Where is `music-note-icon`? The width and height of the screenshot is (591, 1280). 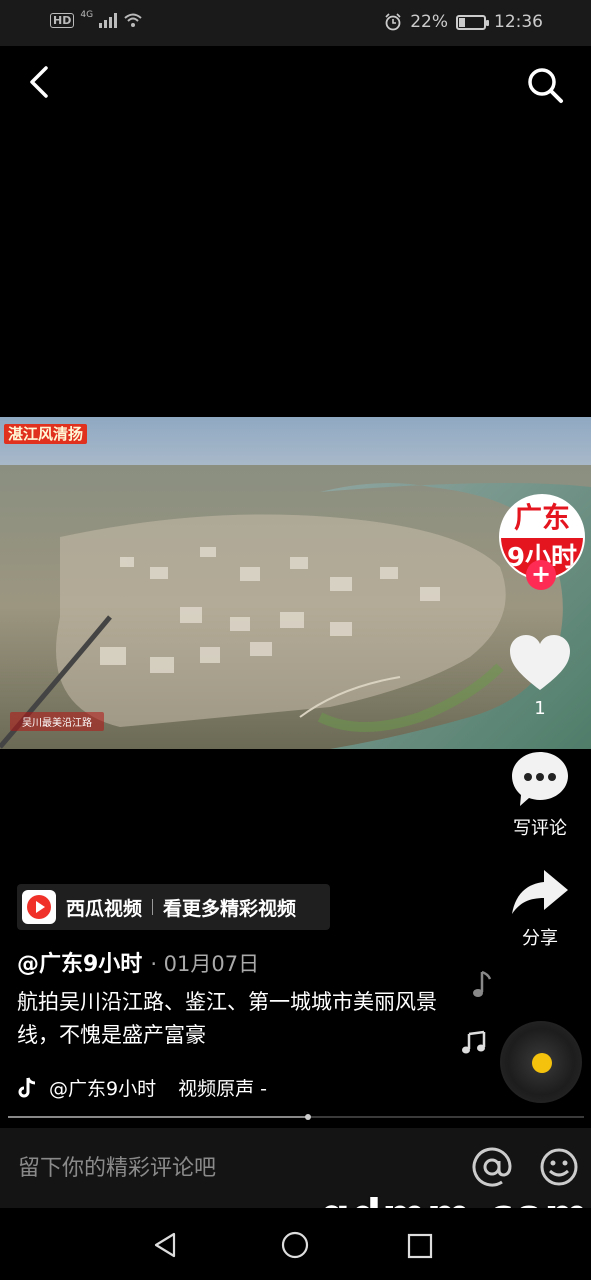 music-note-icon is located at coordinates (482, 983).